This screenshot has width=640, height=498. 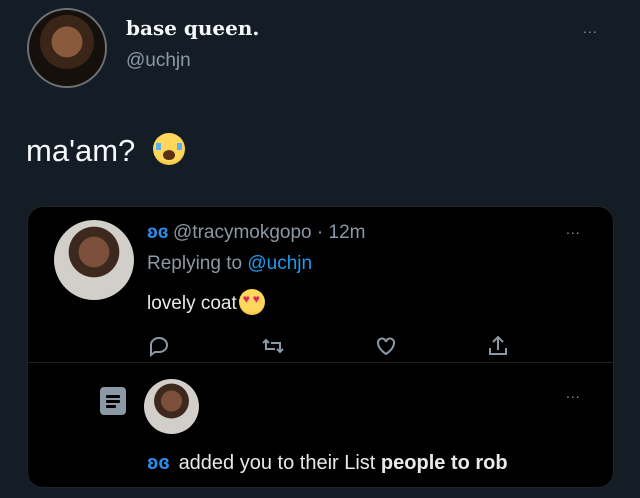 What do you see at coordinates (113, 401) in the screenshot?
I see `list-icon` at bounding box center [113, 401].